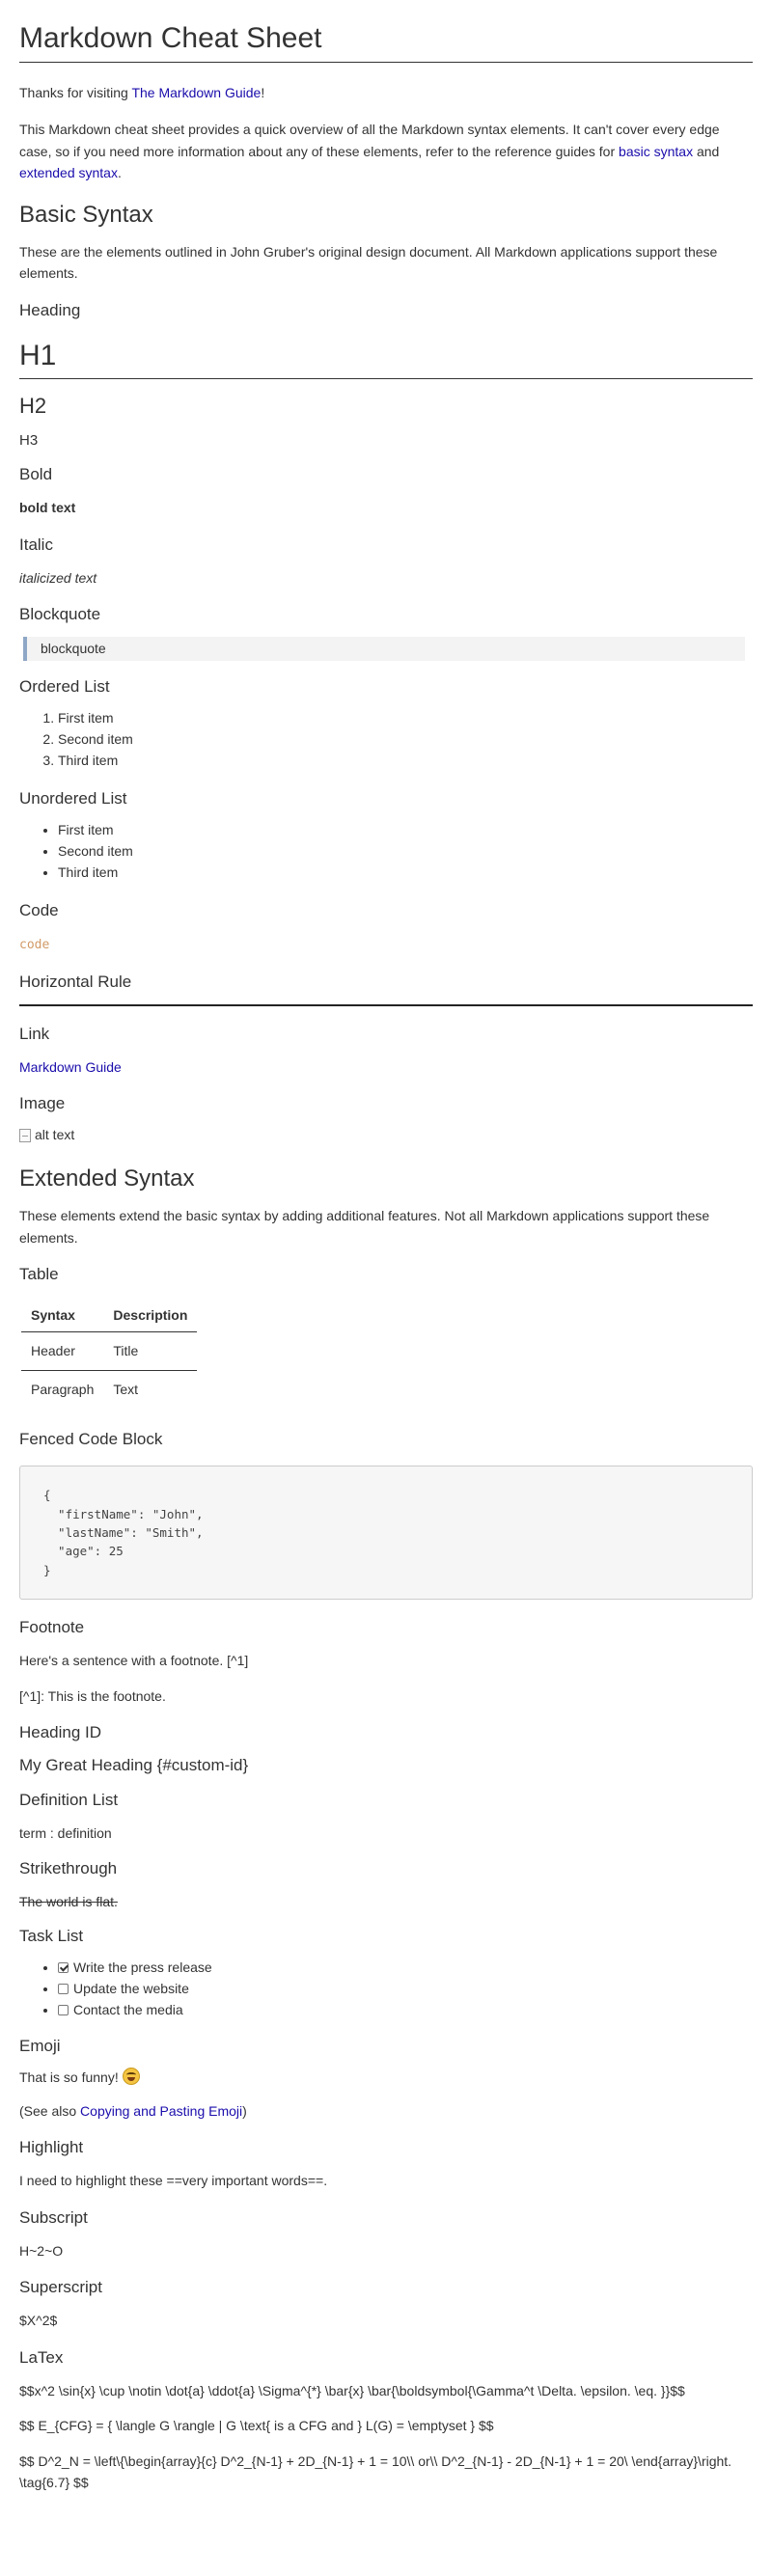 The width and height of the screenshot is (772, 2576). I want to click on table-header-cell: Description, so click(150, 1316).